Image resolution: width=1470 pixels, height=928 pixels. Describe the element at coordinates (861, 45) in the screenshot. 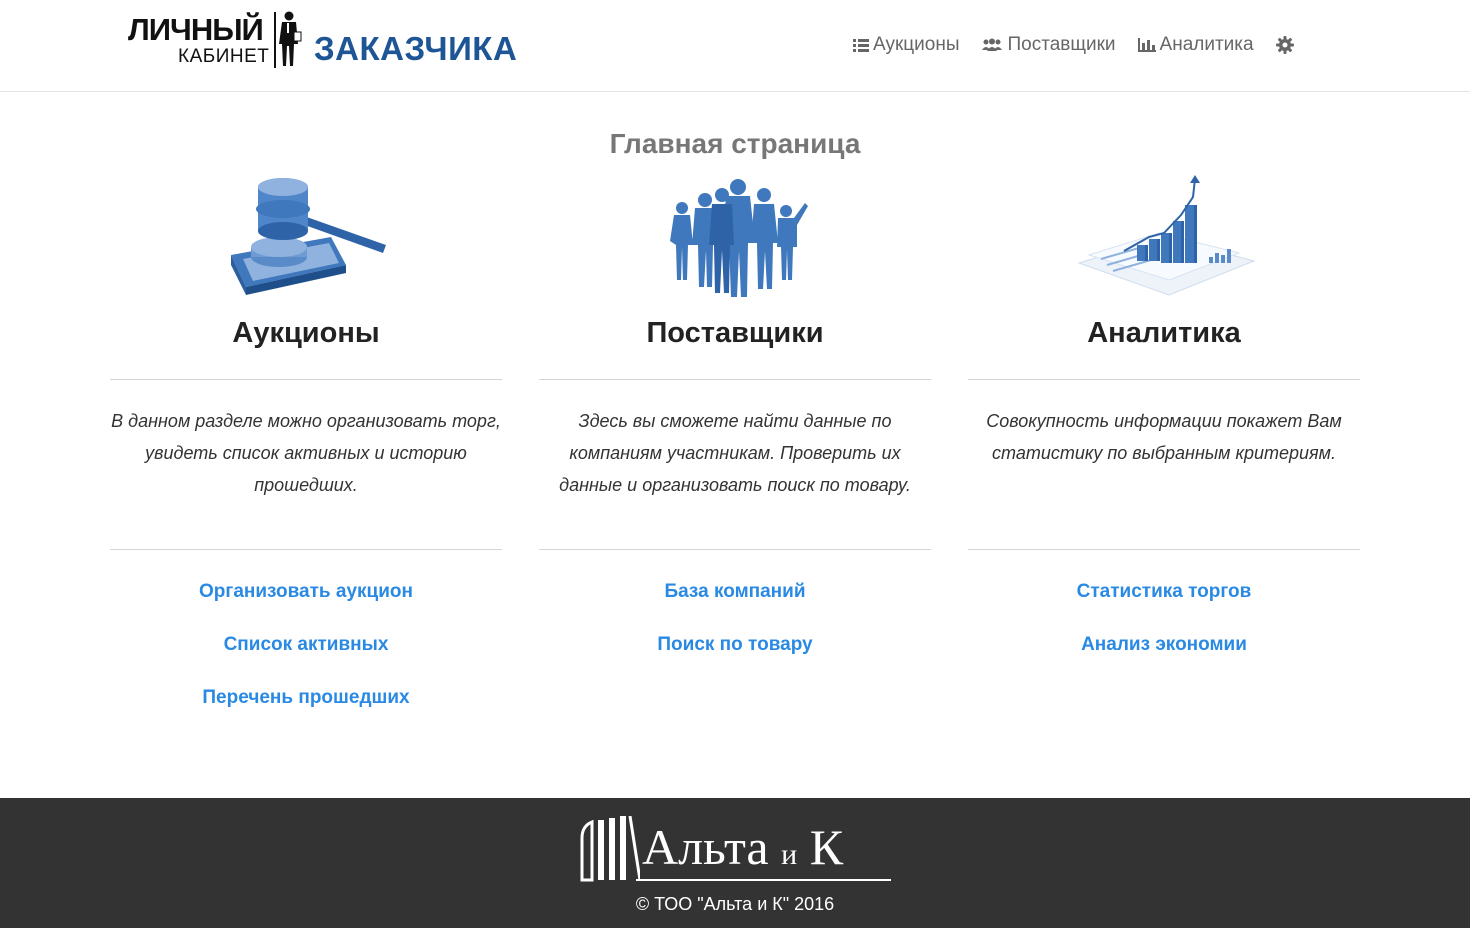

I see `list-icon` at that location.